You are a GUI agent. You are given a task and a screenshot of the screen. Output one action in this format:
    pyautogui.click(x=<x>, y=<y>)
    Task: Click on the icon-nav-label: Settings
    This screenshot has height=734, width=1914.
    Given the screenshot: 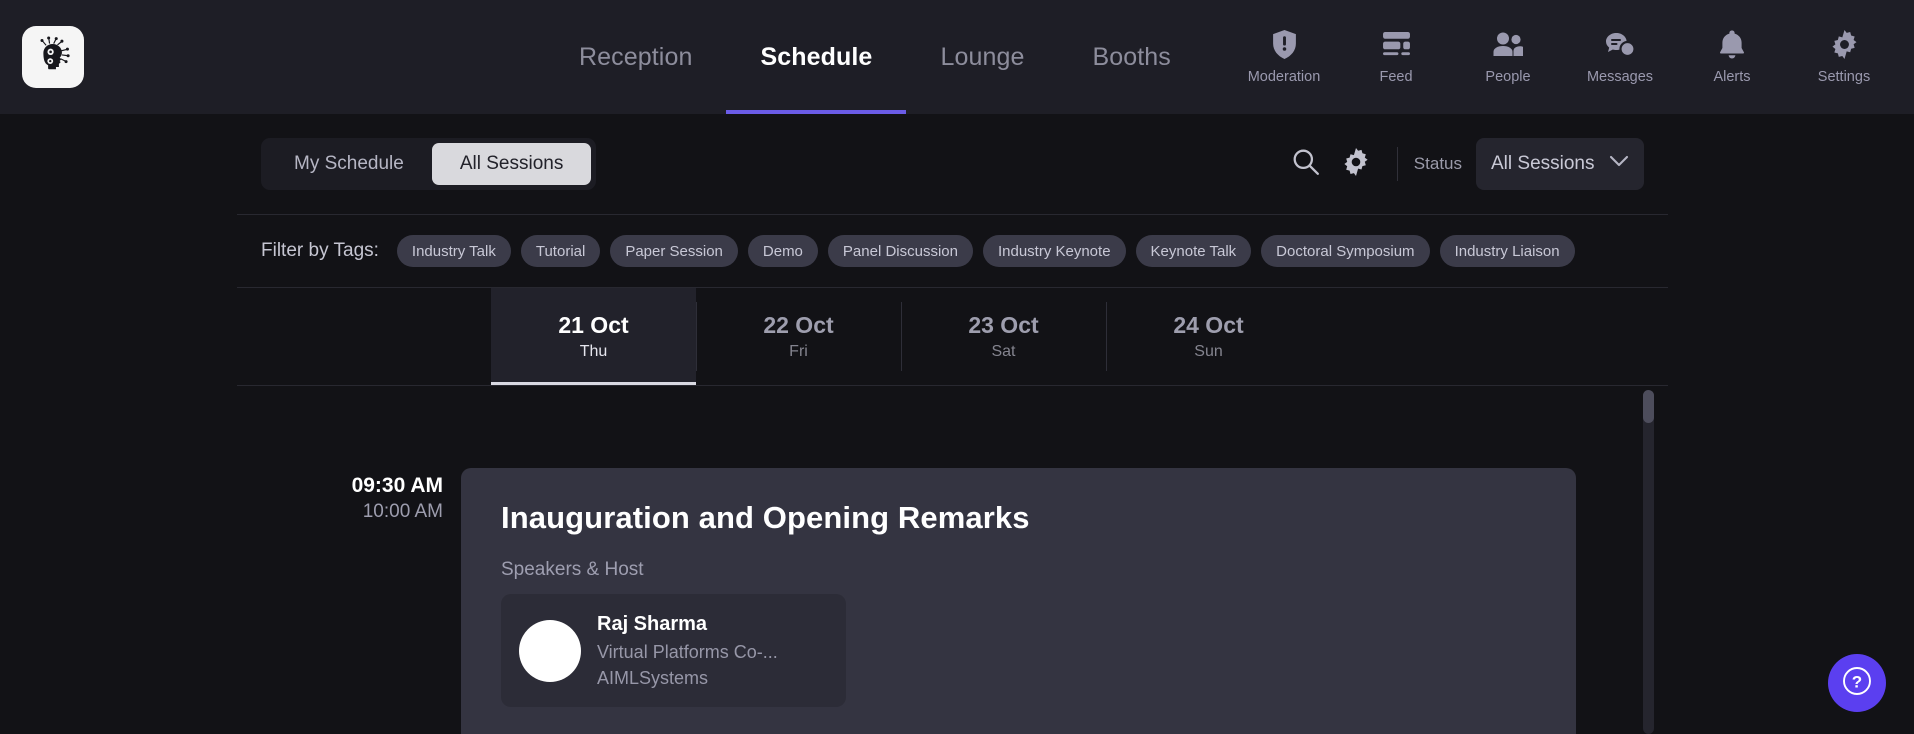 What is the action you would take?
    pyautogui.click(x=1844, y=76)
    